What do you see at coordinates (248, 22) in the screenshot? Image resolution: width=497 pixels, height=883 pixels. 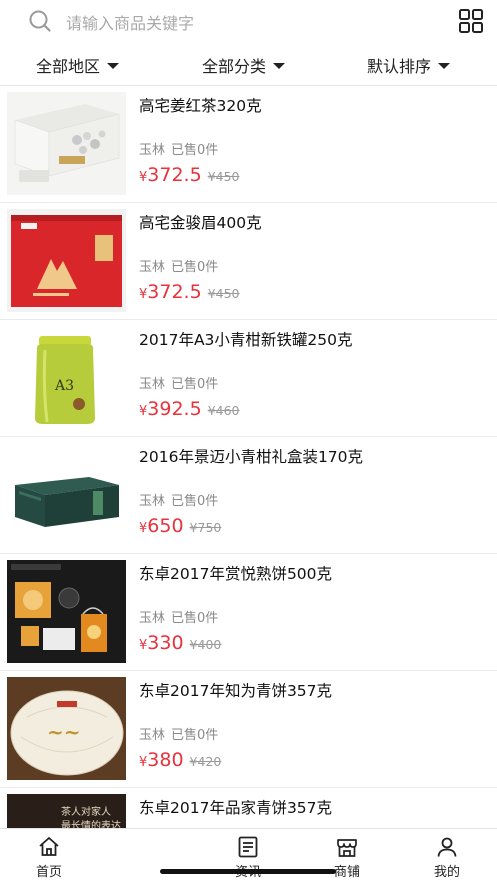 I see `search-bar: 请输入商品关键字` at bounding box center [248, 22].